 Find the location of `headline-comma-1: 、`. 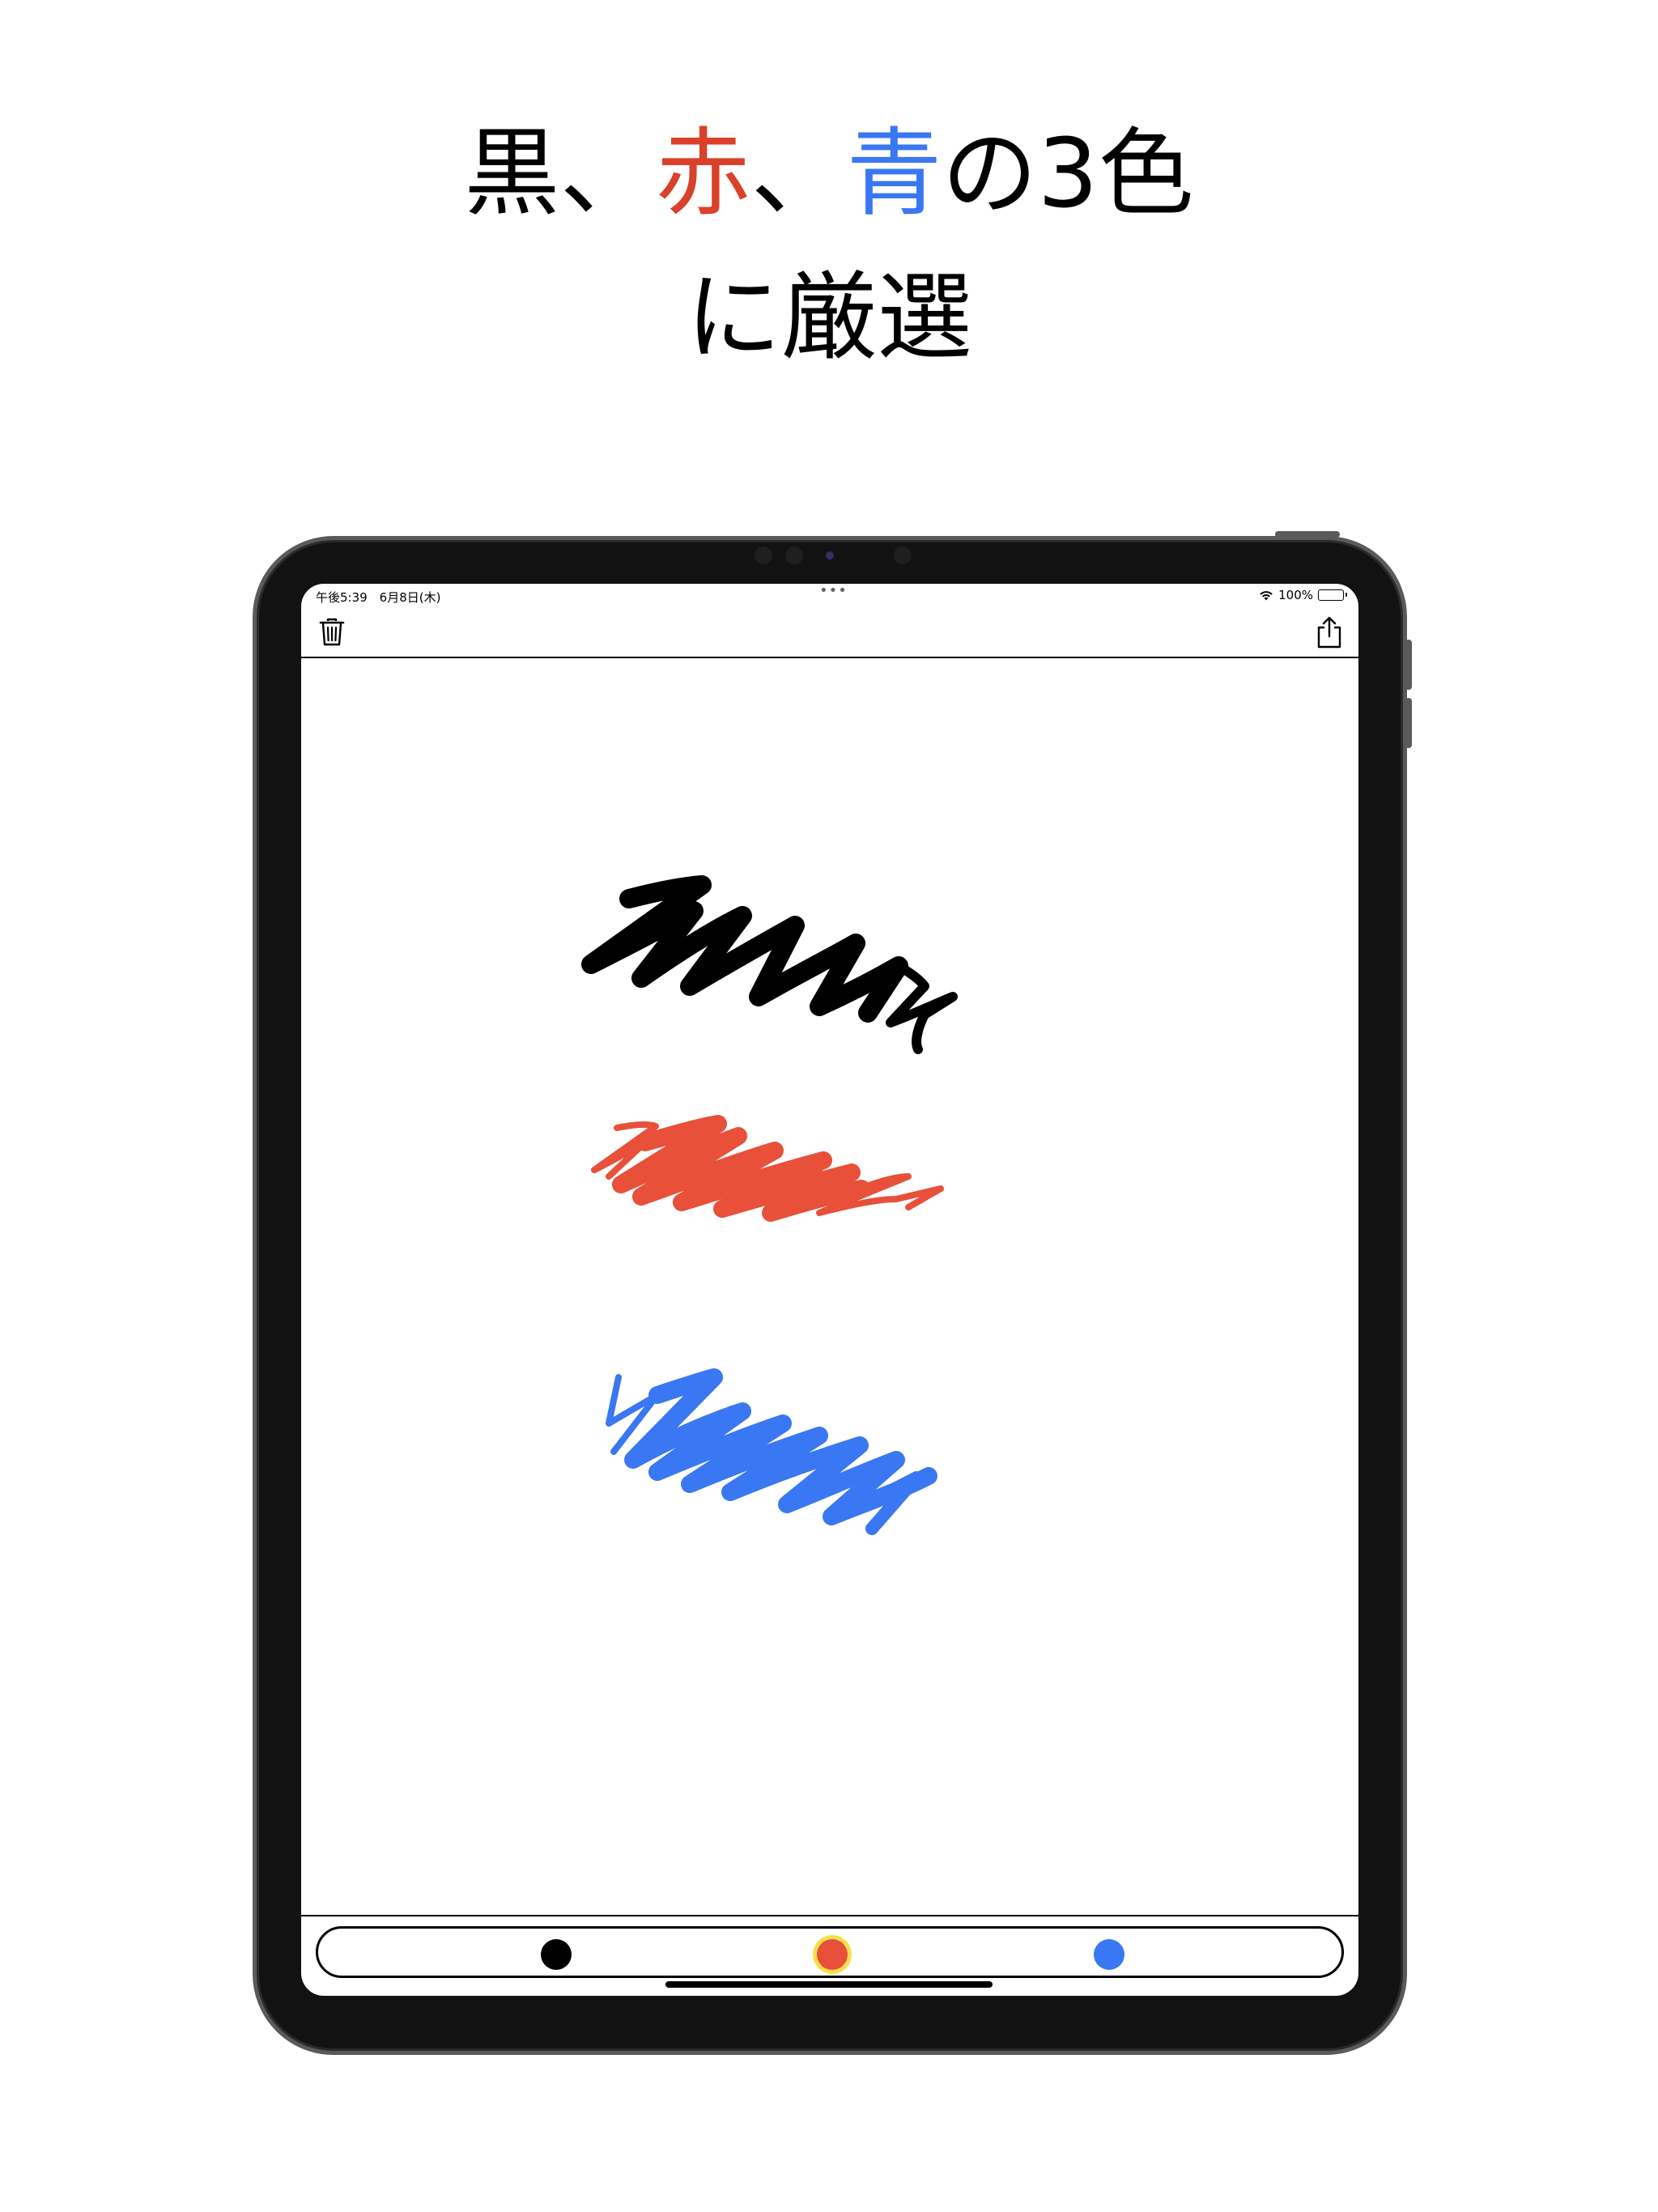

headline-comma-1: 、 is located at coordinates (607, 173).